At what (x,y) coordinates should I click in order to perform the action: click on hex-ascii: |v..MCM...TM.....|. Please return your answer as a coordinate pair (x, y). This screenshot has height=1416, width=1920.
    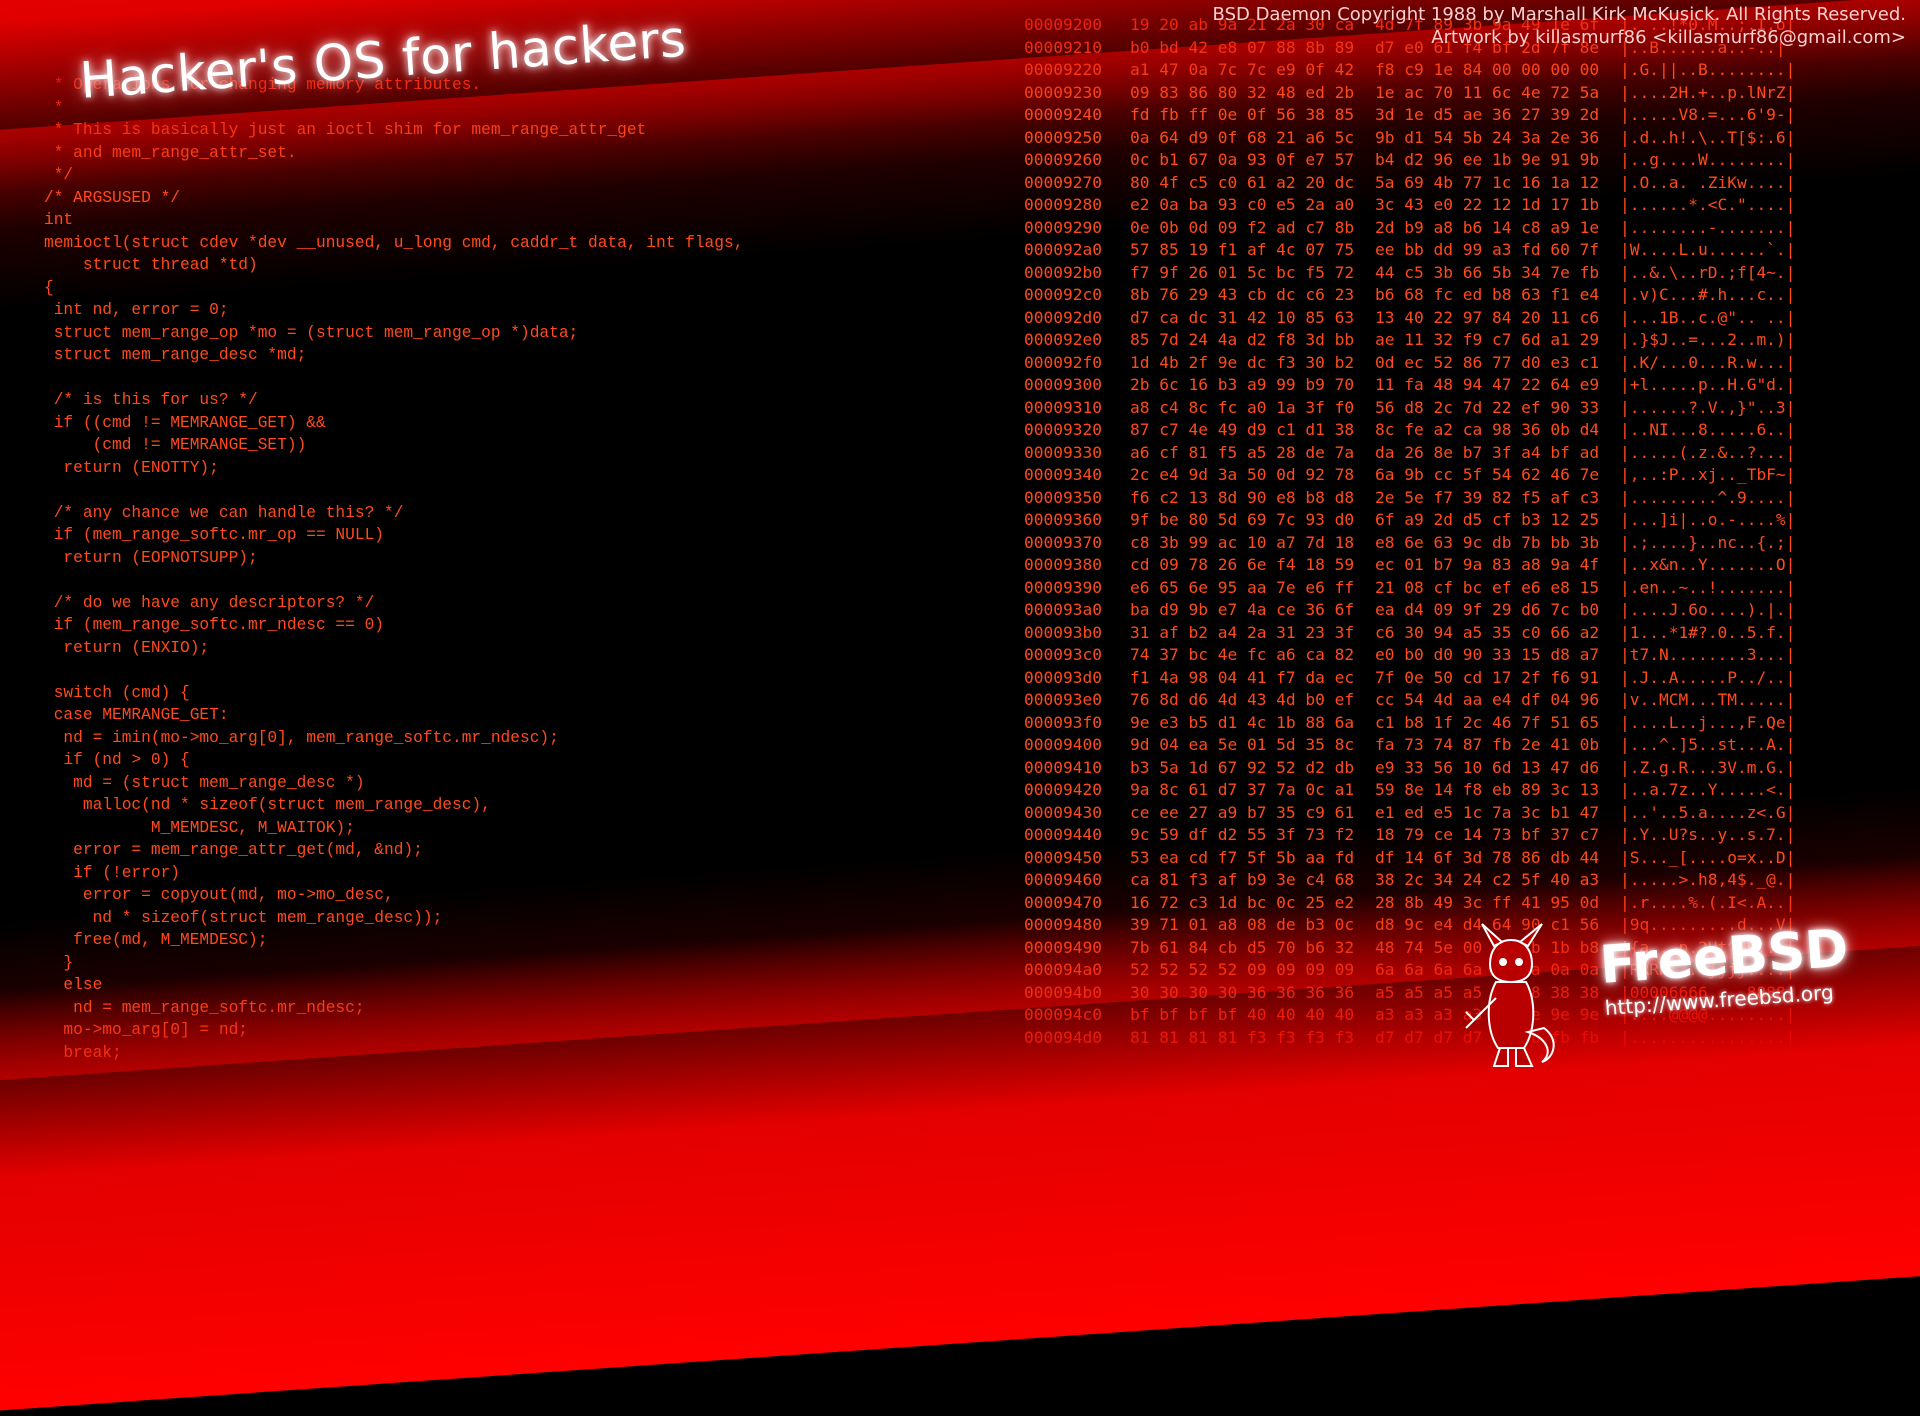
    Looking at the image, I should click on (1708, 699).